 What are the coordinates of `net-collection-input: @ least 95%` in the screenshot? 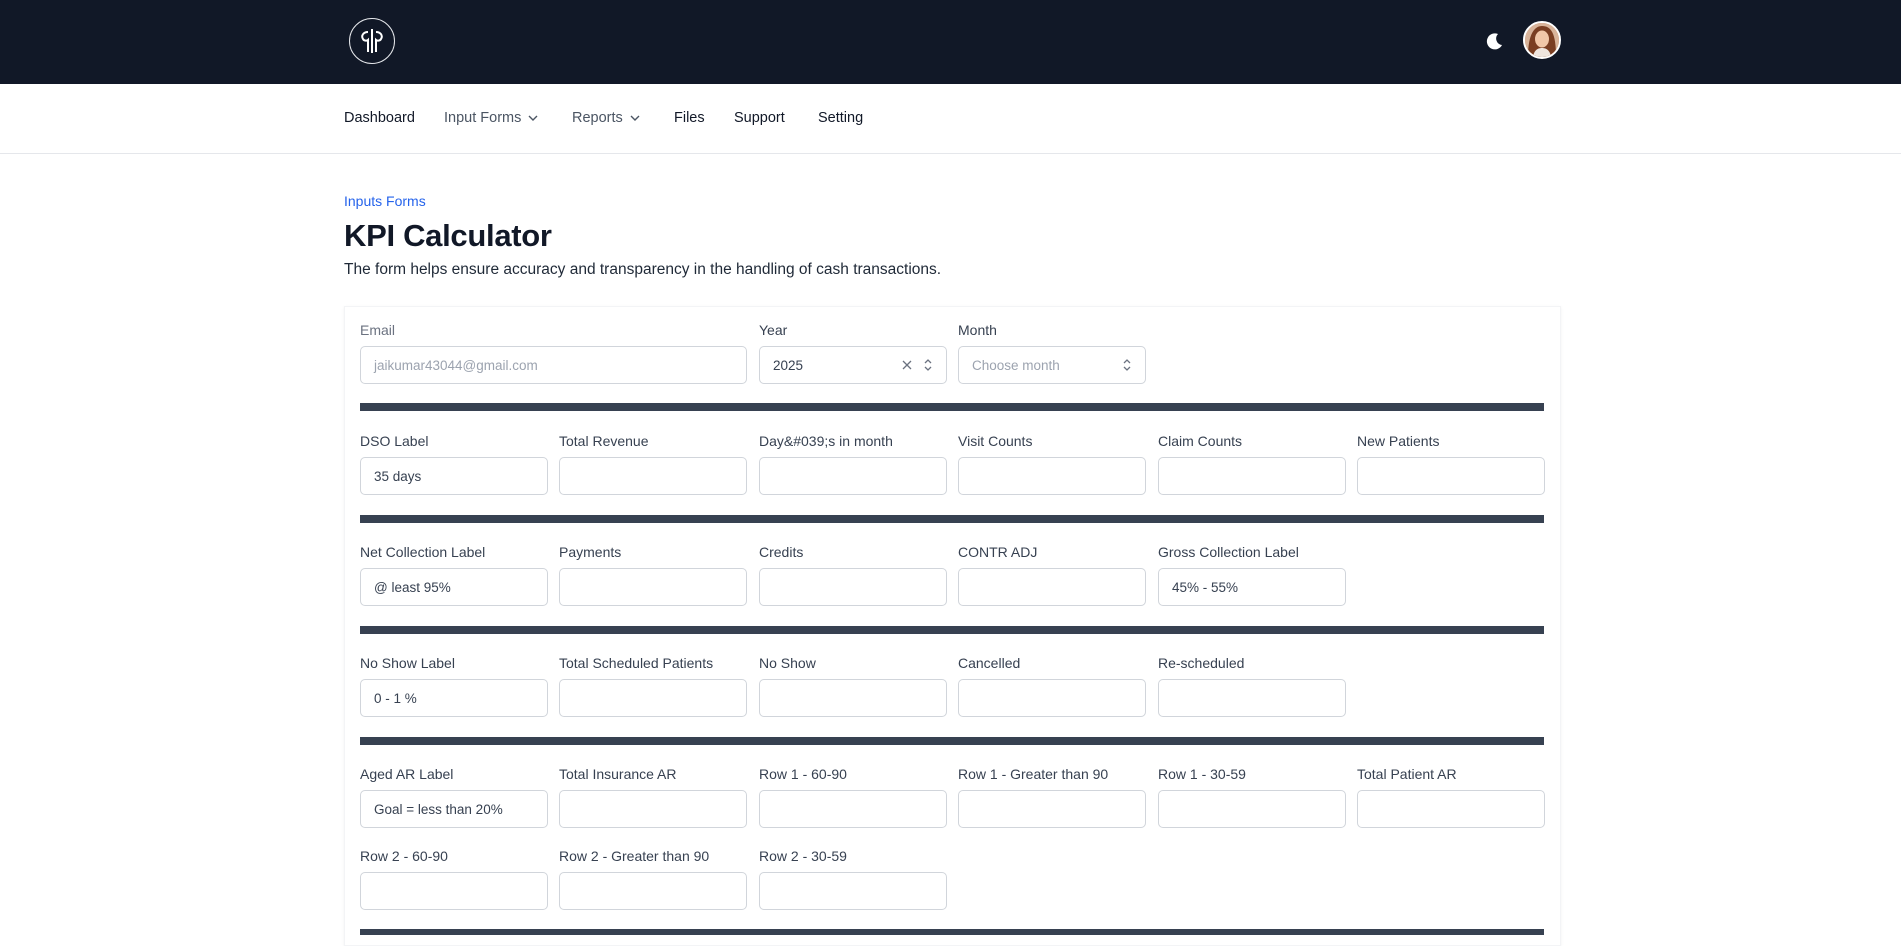 It's located at (454, 587).